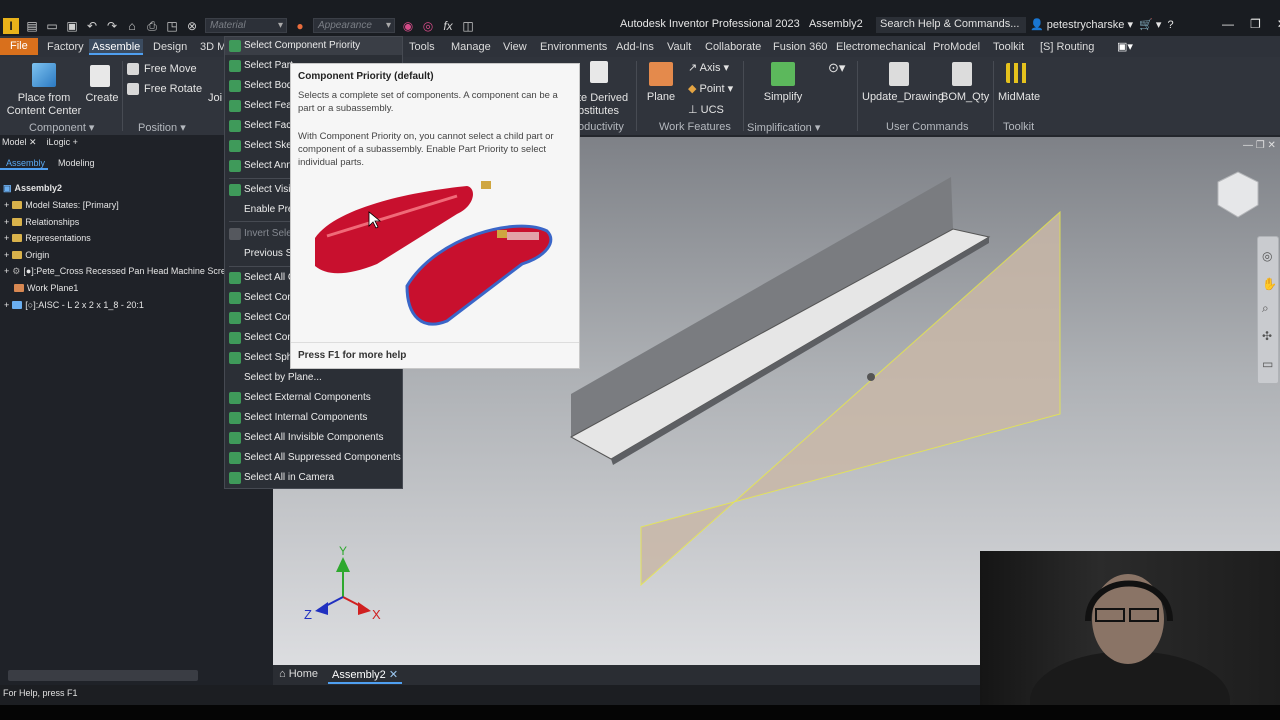 The width and height of the screenshot is (1280, 720). Describe the element at coordinates (41, 222) in the screenshot. I see `tree-relationships: + Relationships` at that location.